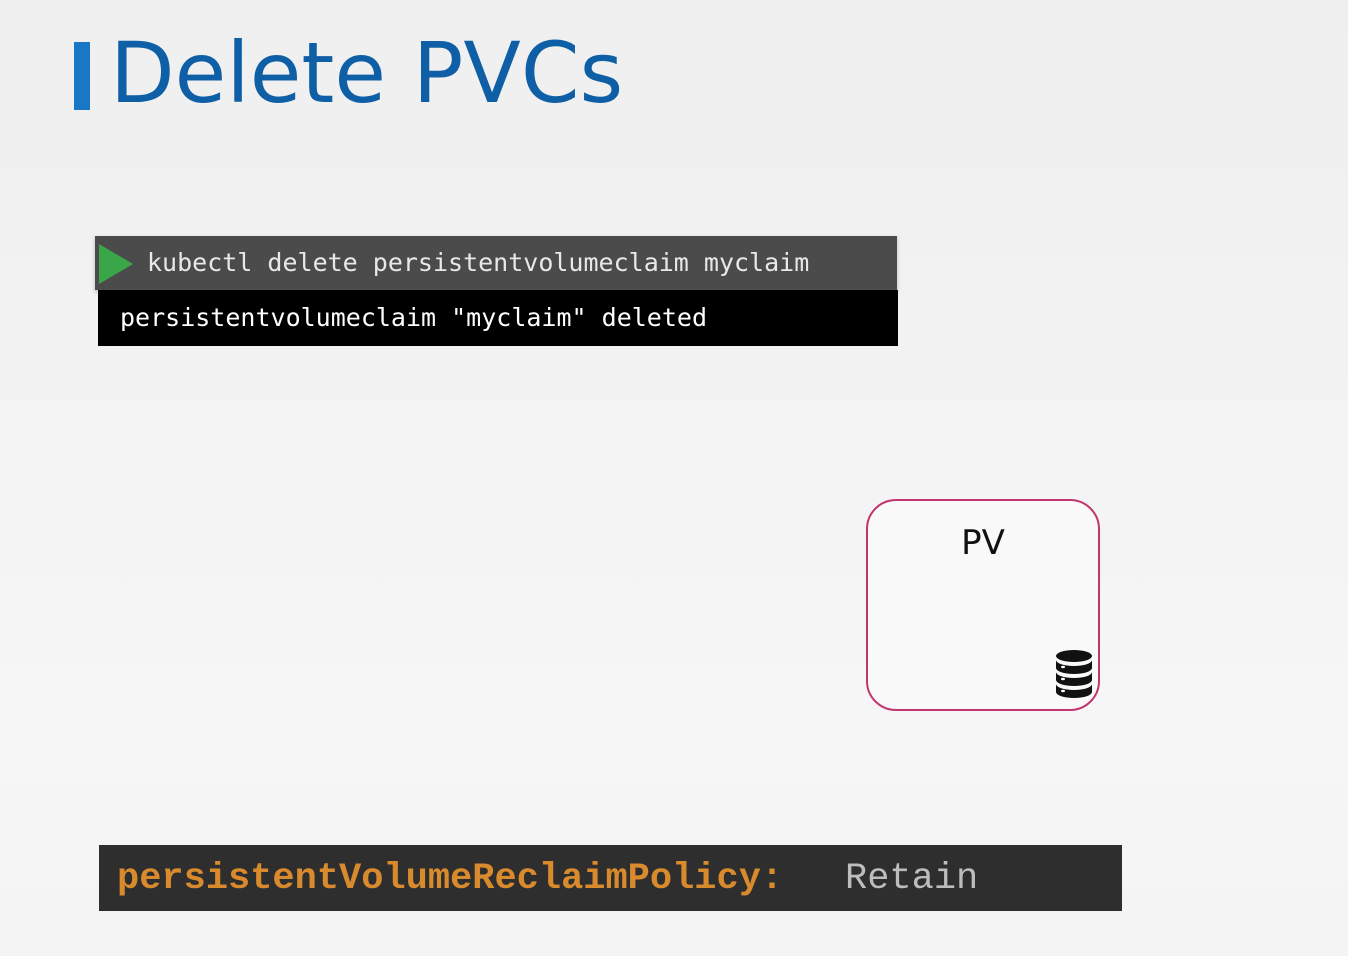 This screenshot has width=1348, height=956. Describe the element at coordinates (450, 879) in the screenshot. I see `policy-key: persistentVolumeReclaimPolicy:` at that location.